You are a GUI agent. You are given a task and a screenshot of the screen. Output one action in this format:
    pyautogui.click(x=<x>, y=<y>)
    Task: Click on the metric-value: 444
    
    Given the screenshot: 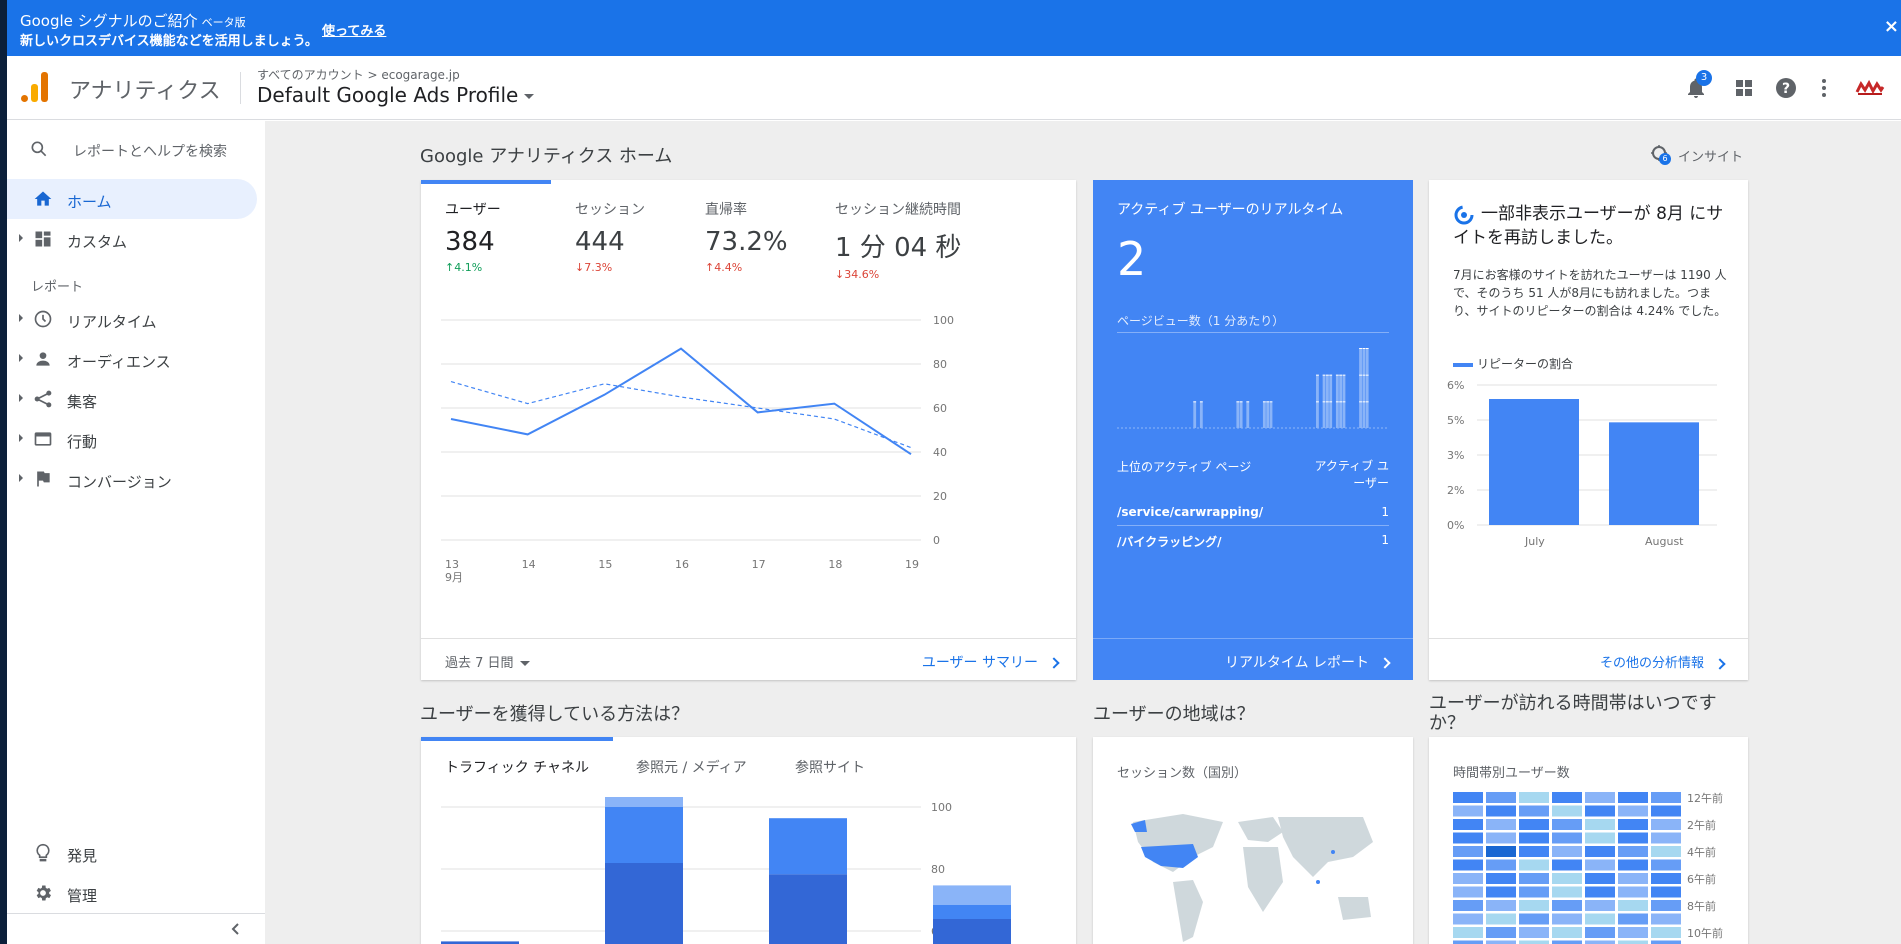 What is the action you would take?
    pyautogui.click(x=600, y=242)
    